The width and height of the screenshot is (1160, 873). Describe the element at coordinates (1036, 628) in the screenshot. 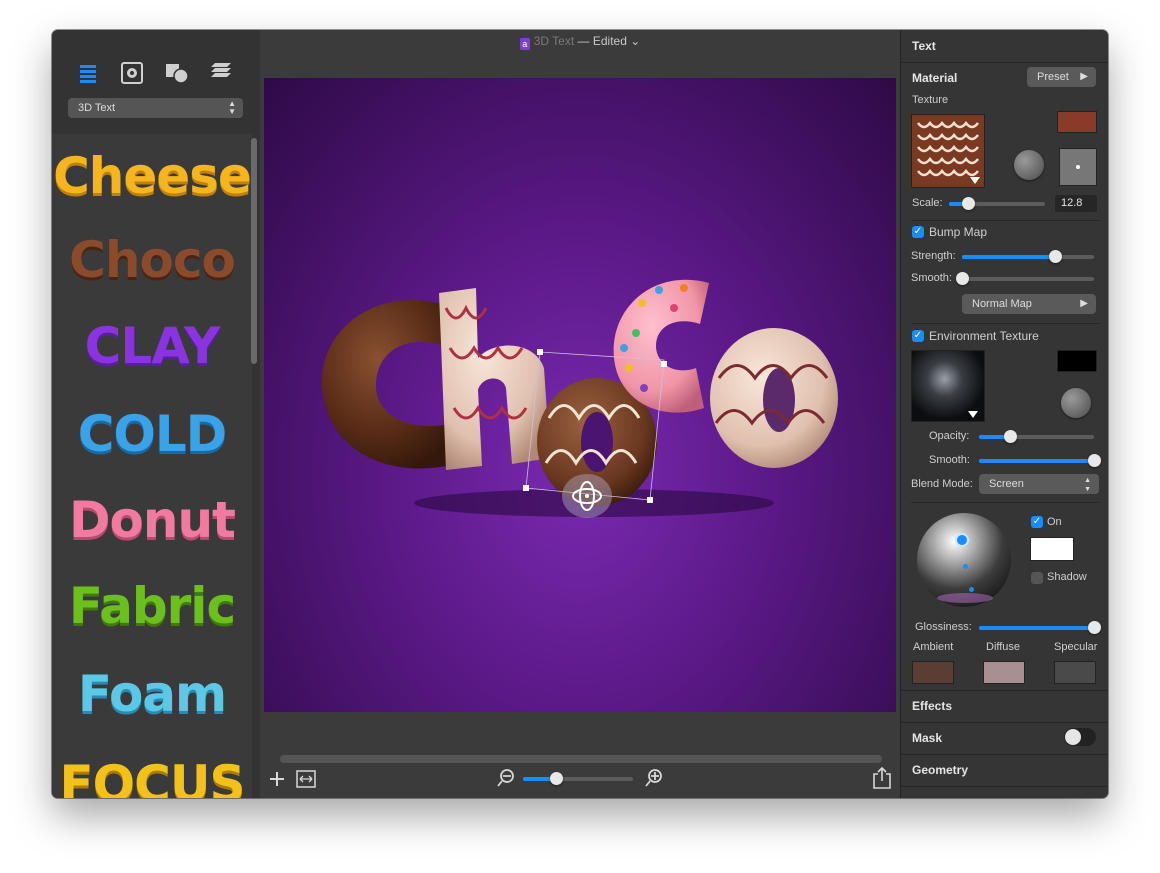

I see `glossiness-slider-fill` at that location.